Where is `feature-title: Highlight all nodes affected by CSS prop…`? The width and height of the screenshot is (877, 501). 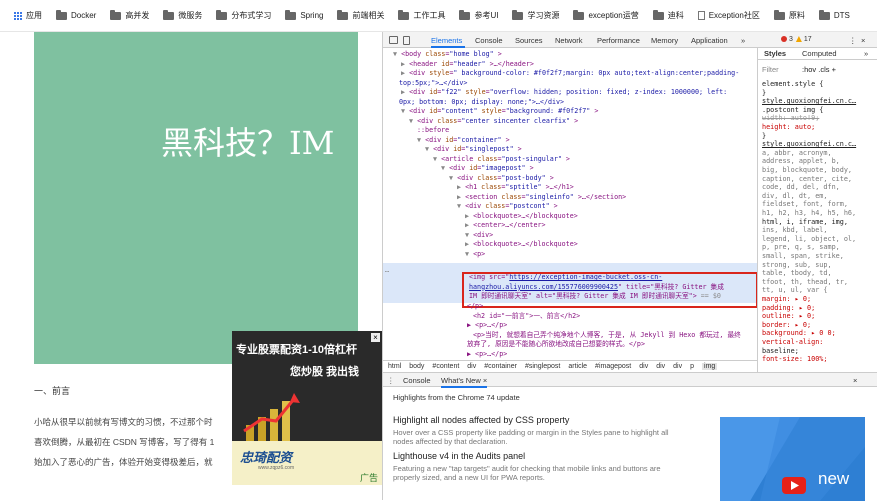
feature-title: Highlight all nodes affected by CSS prop… is located at coordinates (481, 420).